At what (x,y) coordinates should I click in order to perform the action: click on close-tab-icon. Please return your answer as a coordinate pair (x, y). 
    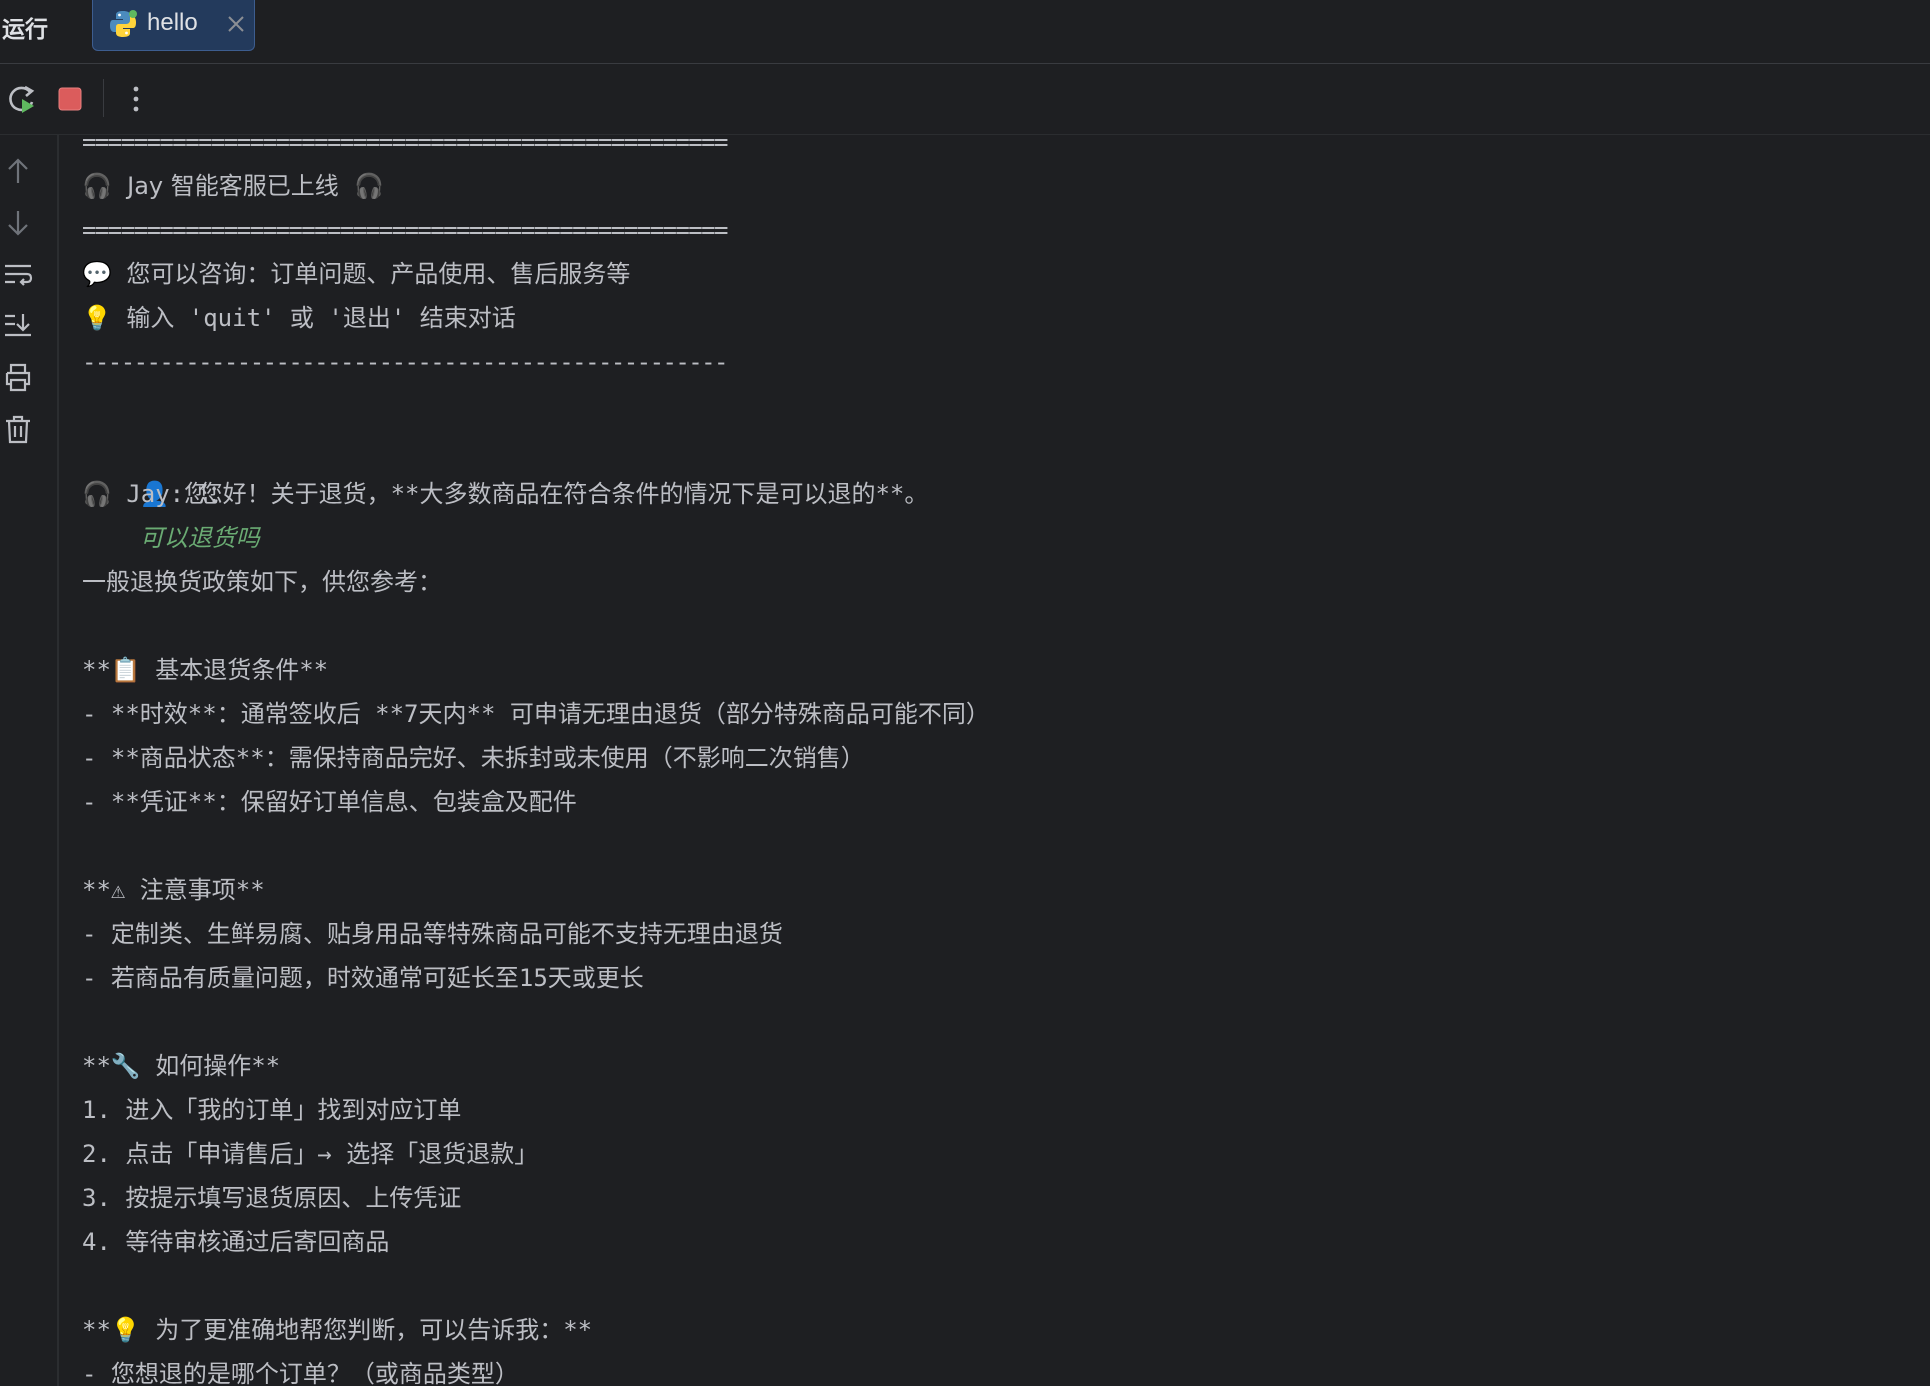
    Looking at the image, I should click on (236, 24).